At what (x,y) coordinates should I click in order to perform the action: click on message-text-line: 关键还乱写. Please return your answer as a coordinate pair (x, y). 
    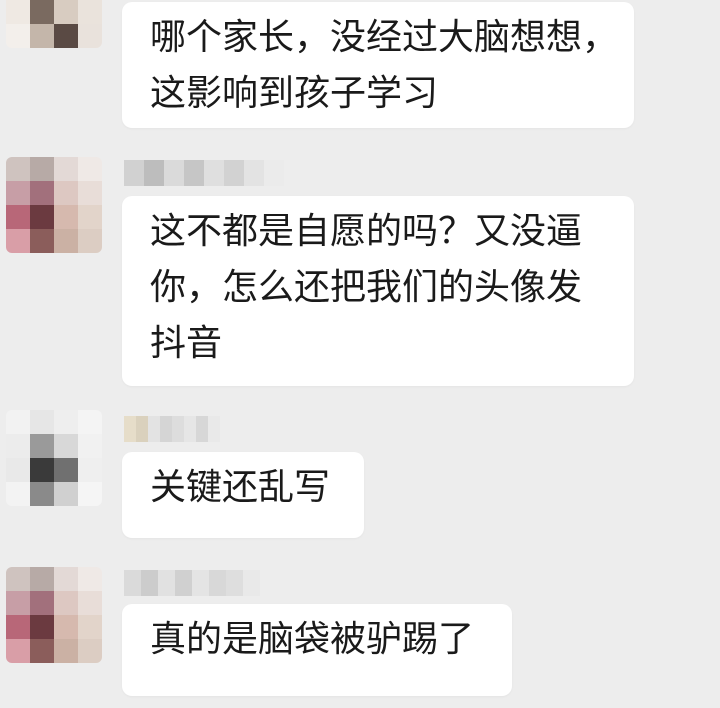
    Looking at the image, I should click on (240, 487).